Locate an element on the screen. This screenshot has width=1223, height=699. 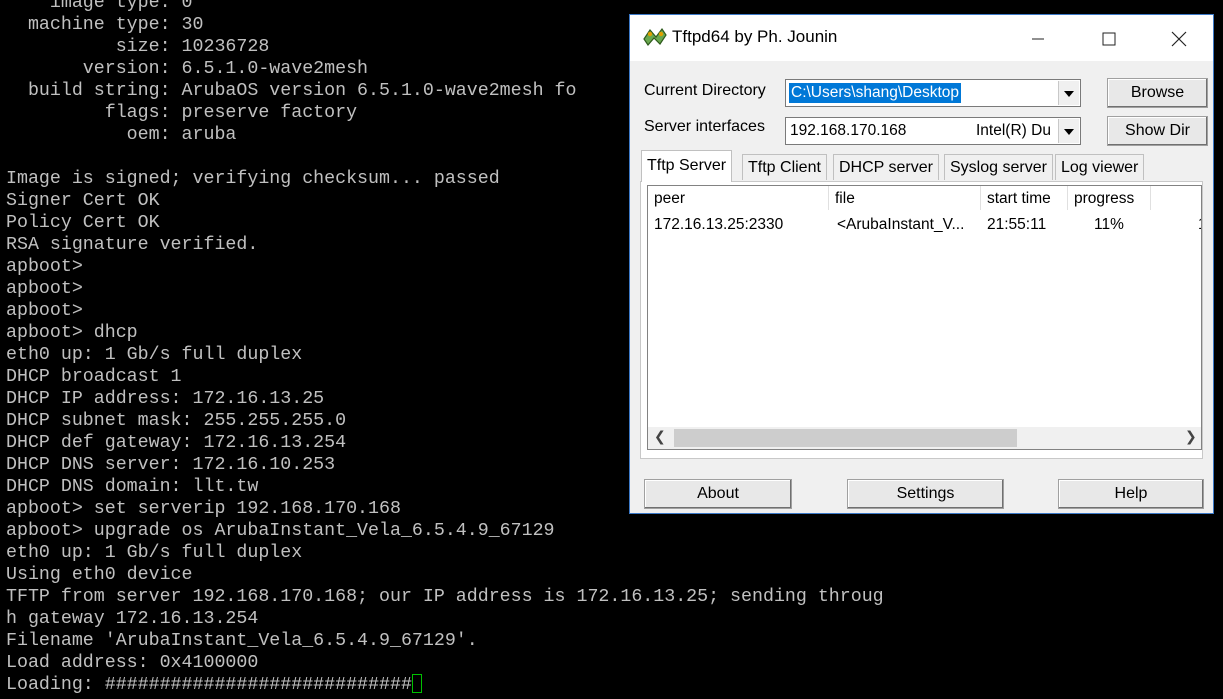
maximize-button is located at coordinates (1109, 38).